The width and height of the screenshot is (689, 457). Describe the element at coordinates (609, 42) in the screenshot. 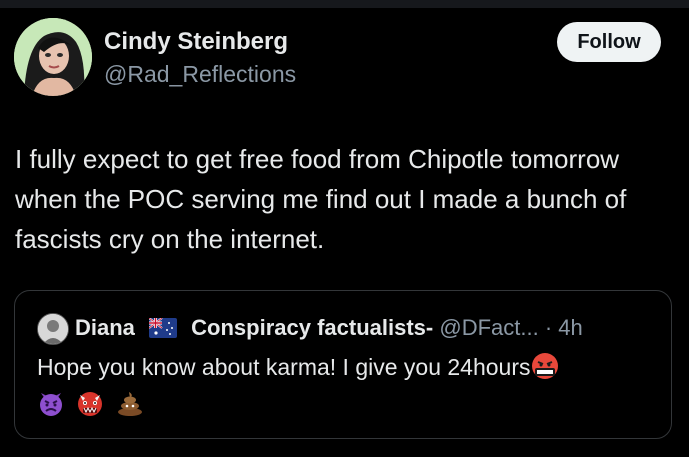

I see `follow-button: Follow` at that location.